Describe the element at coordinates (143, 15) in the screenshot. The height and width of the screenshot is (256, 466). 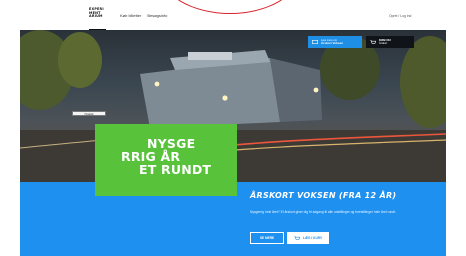
I see `main-nav: Køb billetter Besøgsinfo` at that location.